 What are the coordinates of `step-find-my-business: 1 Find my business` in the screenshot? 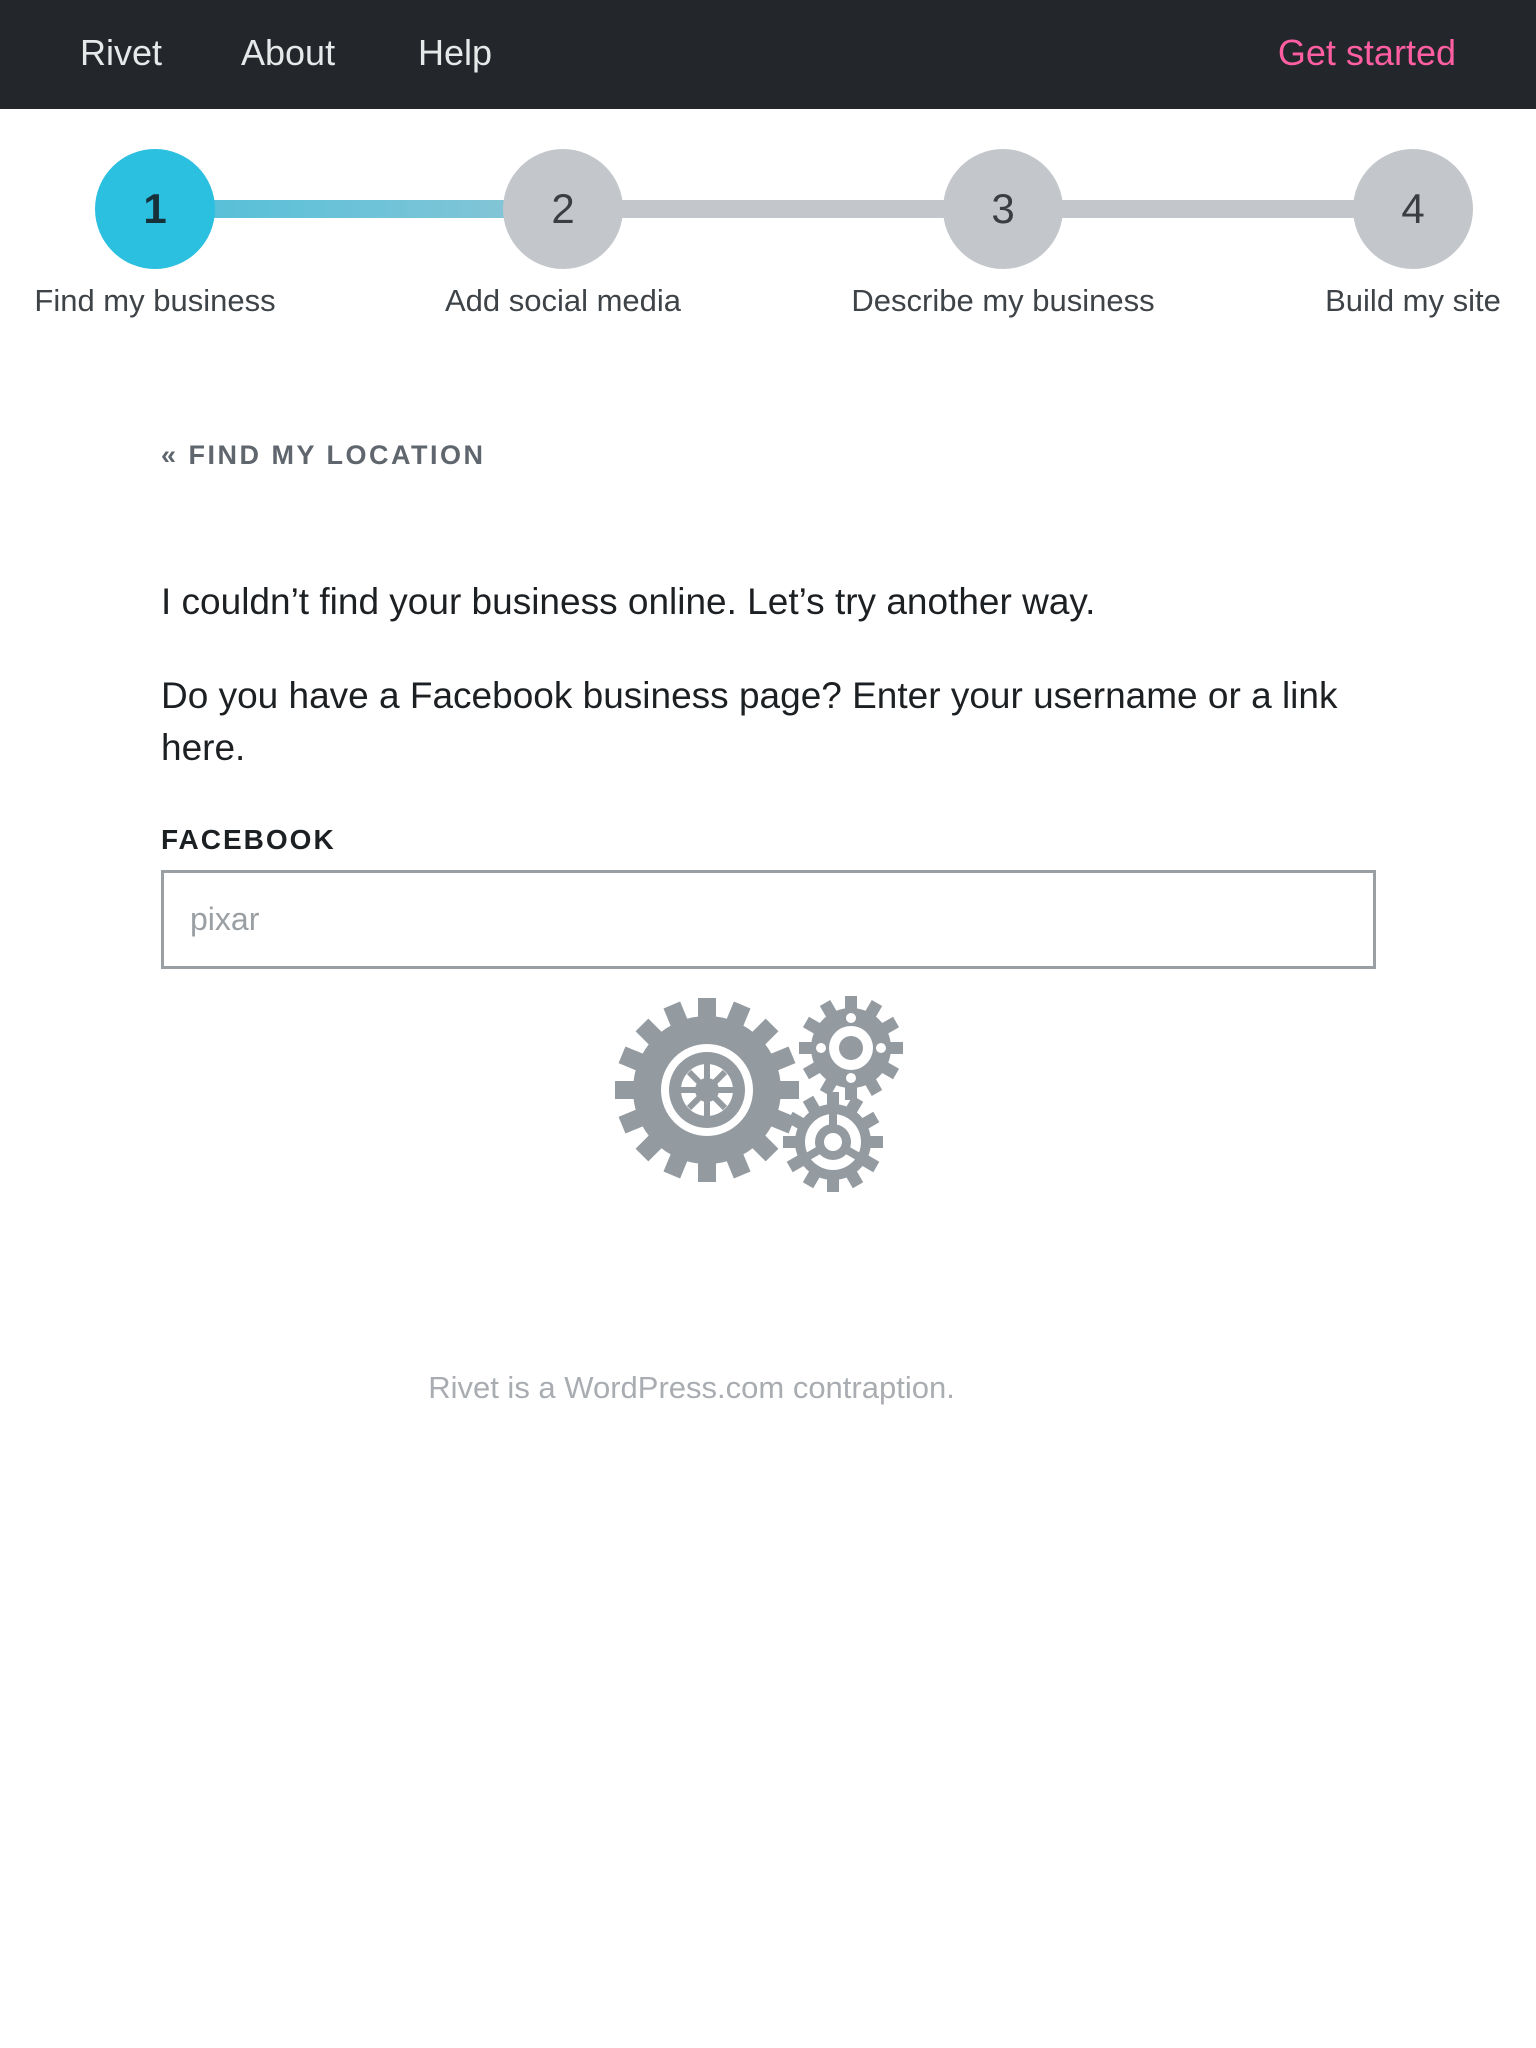 It's located at (157, 235).